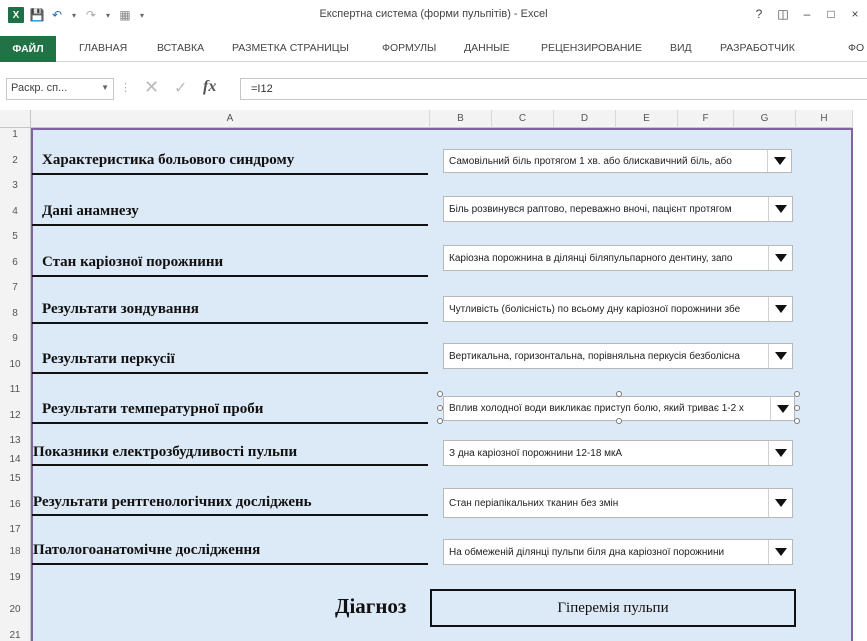  Describe the element at coordinates (759, 14) in the screenshot. I see `help-button: ?` at that location.